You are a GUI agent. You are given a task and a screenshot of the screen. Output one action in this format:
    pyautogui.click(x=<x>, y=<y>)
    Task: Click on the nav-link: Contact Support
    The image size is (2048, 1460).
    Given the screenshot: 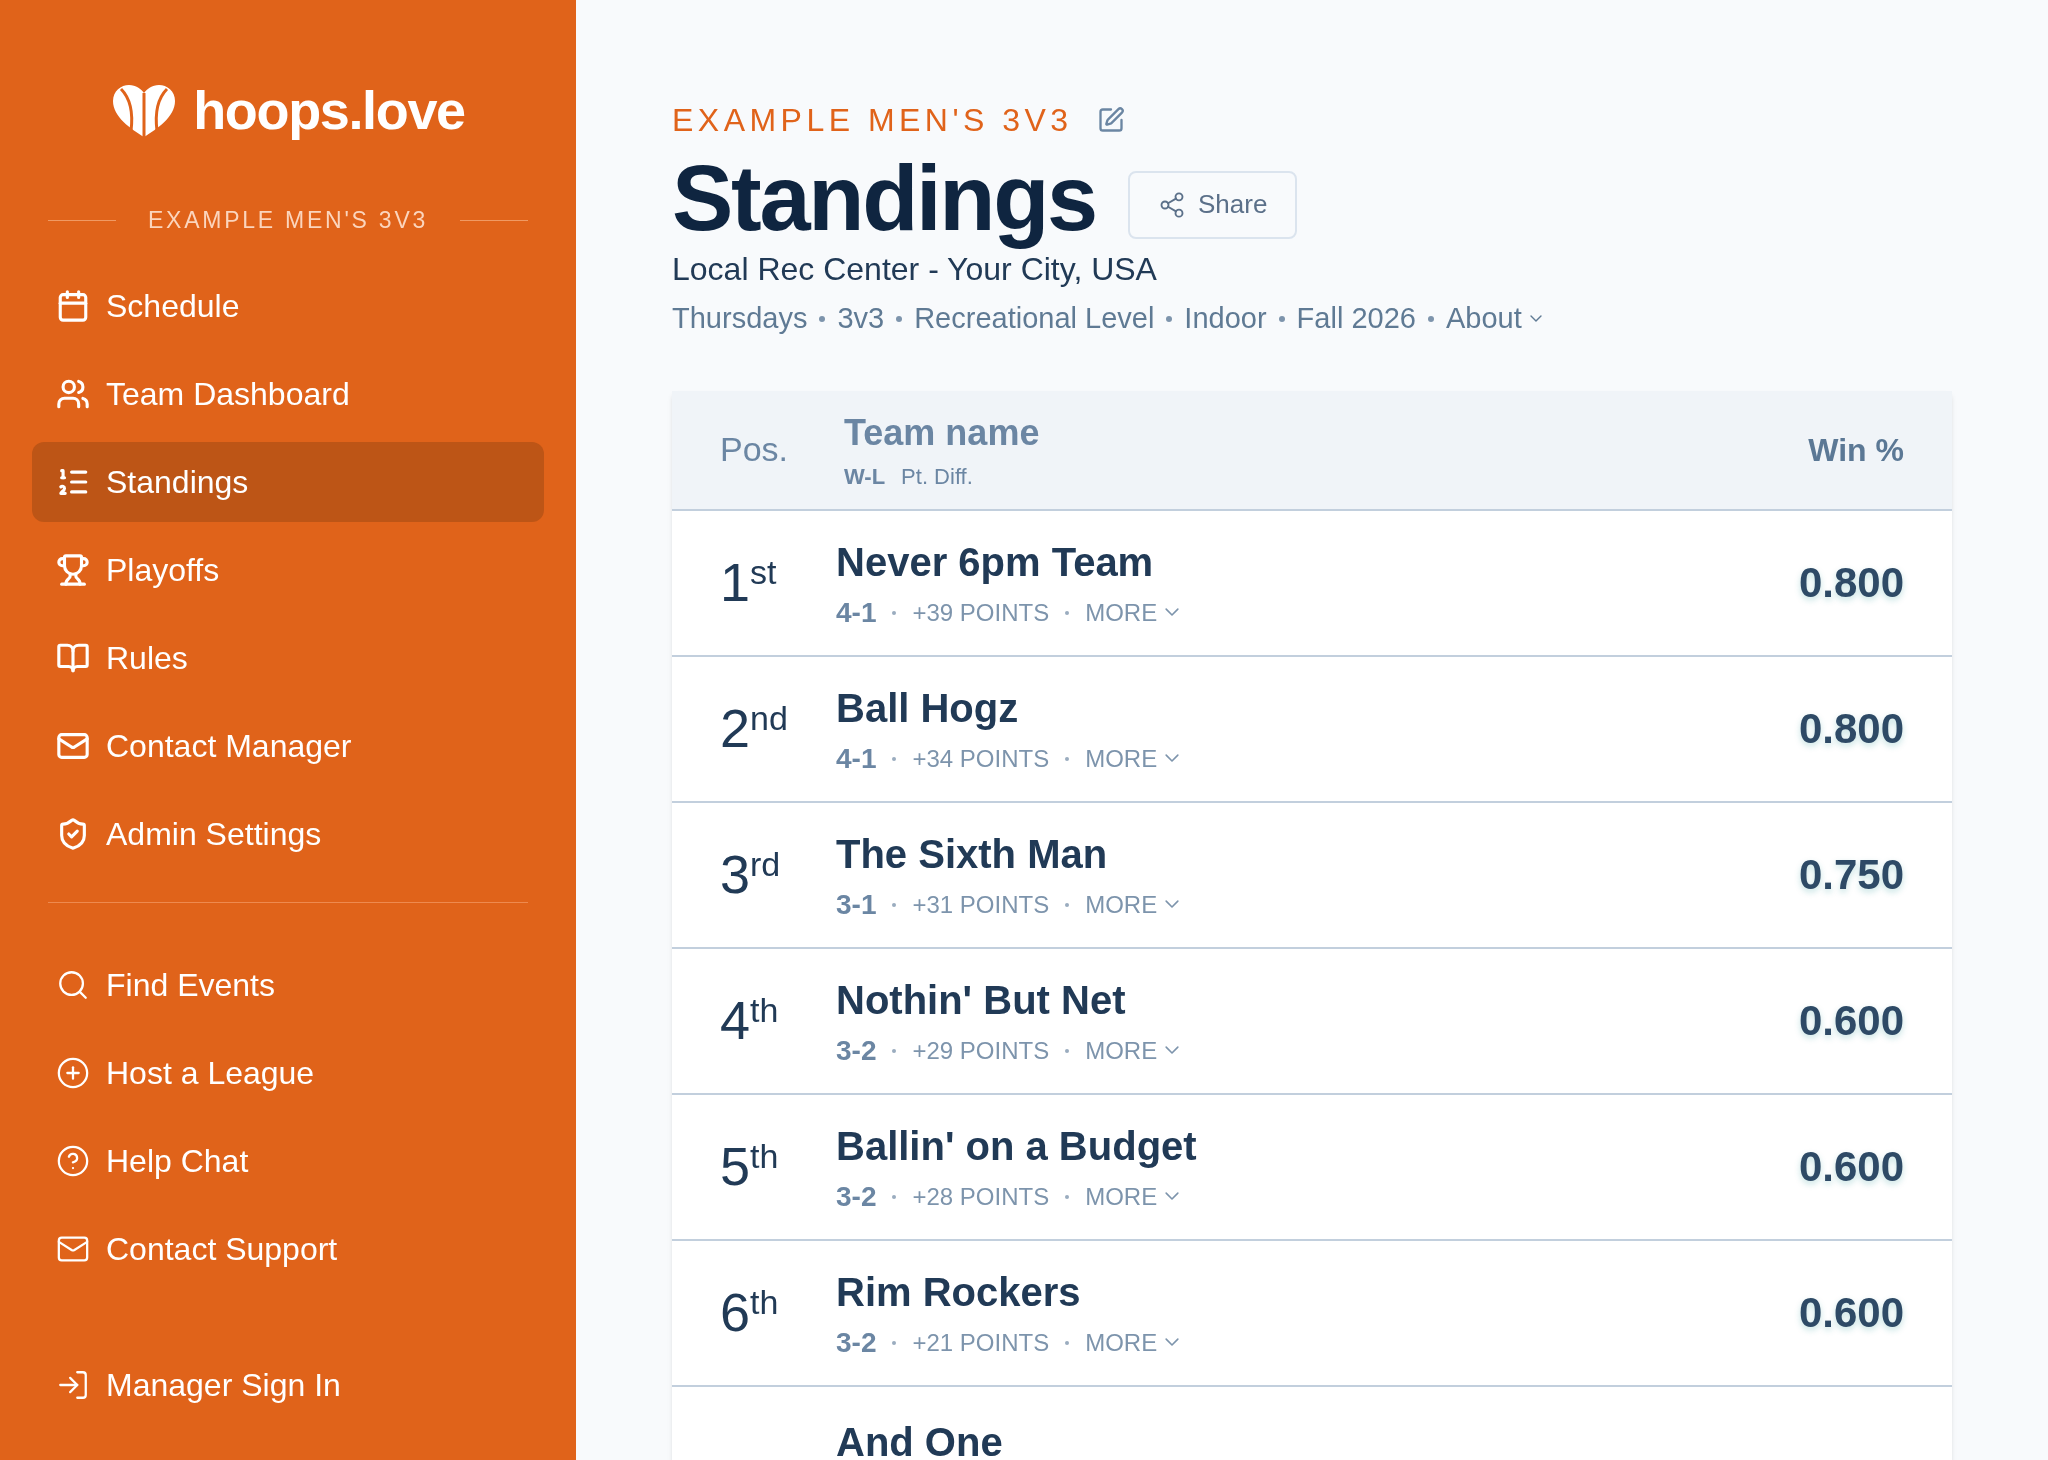 What is the action you would take?
    pyautogui.click(x=288, y=1248)
    